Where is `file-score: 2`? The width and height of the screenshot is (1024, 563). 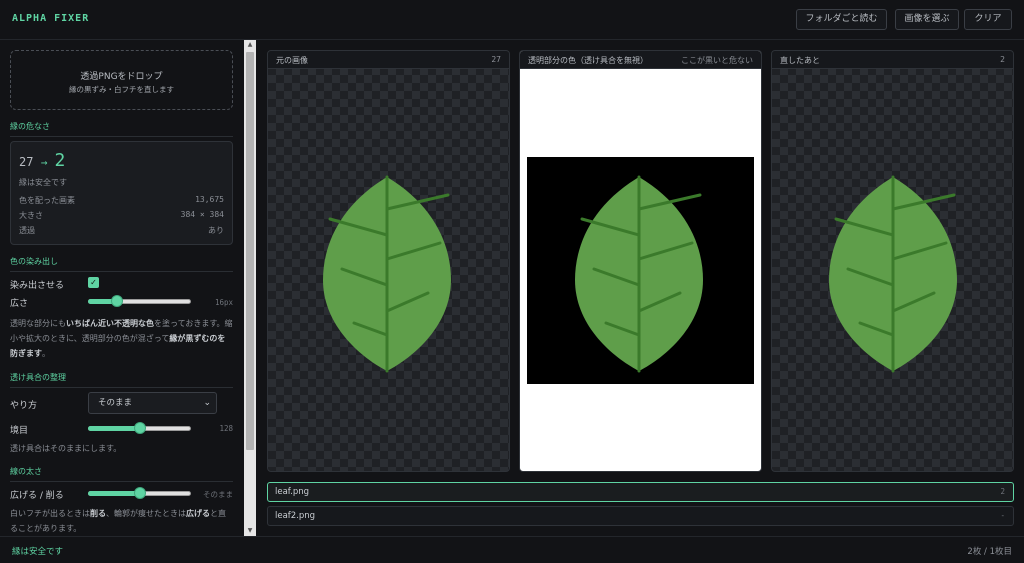
file-score: 2 is located at coordinates (1002, 491).